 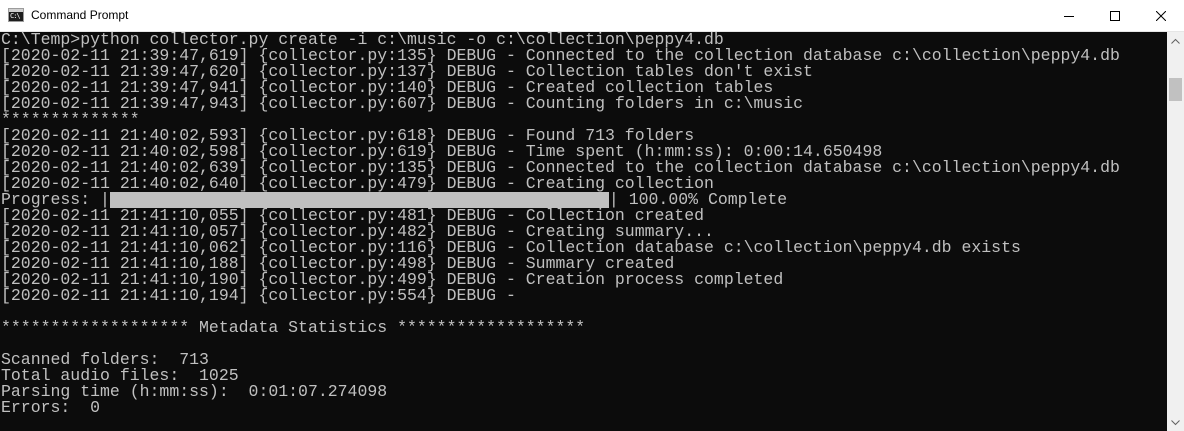 I want to click on vertical-scrollbar, so click(x=1175, y=231).